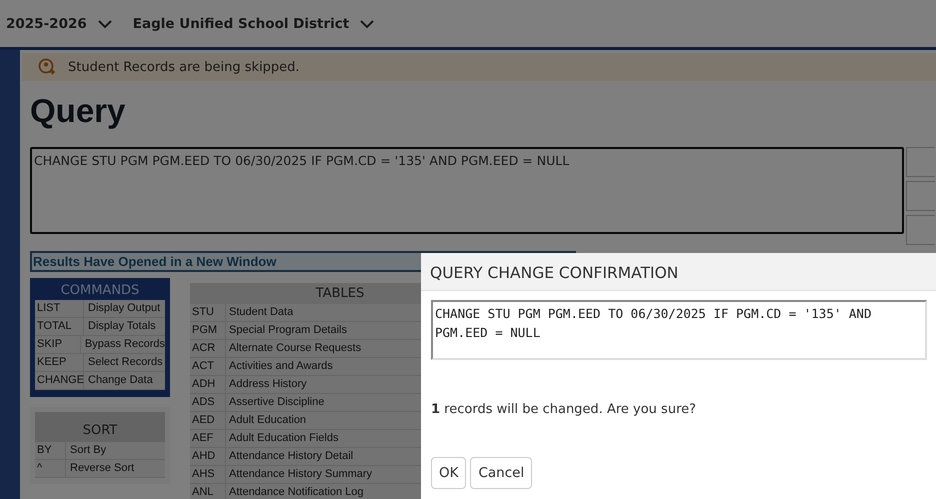  Describe the element at coordinates (184, 67) in the screenshot. I see `banner-message: Student Records are being skipped.` at that location.